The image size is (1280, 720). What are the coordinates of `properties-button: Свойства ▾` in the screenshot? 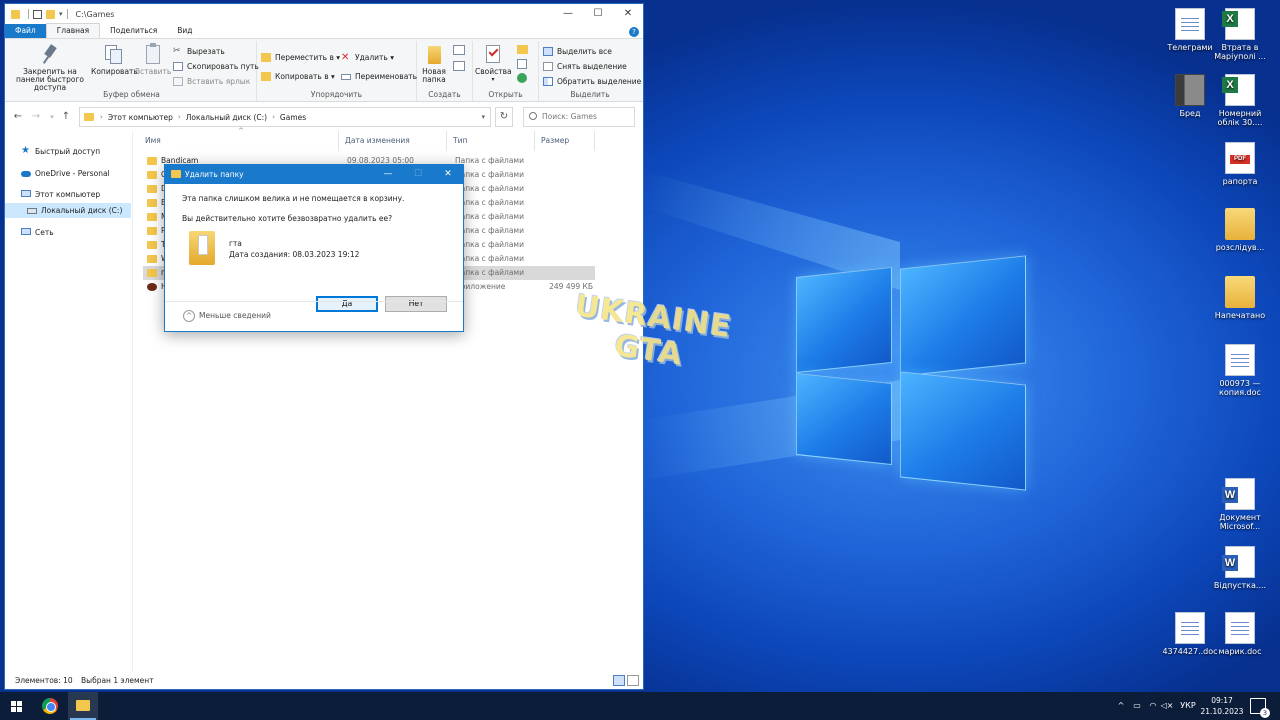 It's located at (493, 63).